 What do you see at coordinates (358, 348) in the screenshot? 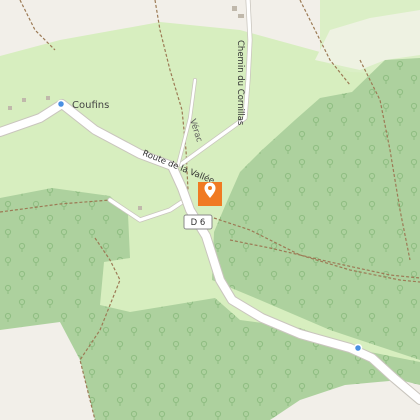
I see `place-dot-east` at bounding box center [358, 348].